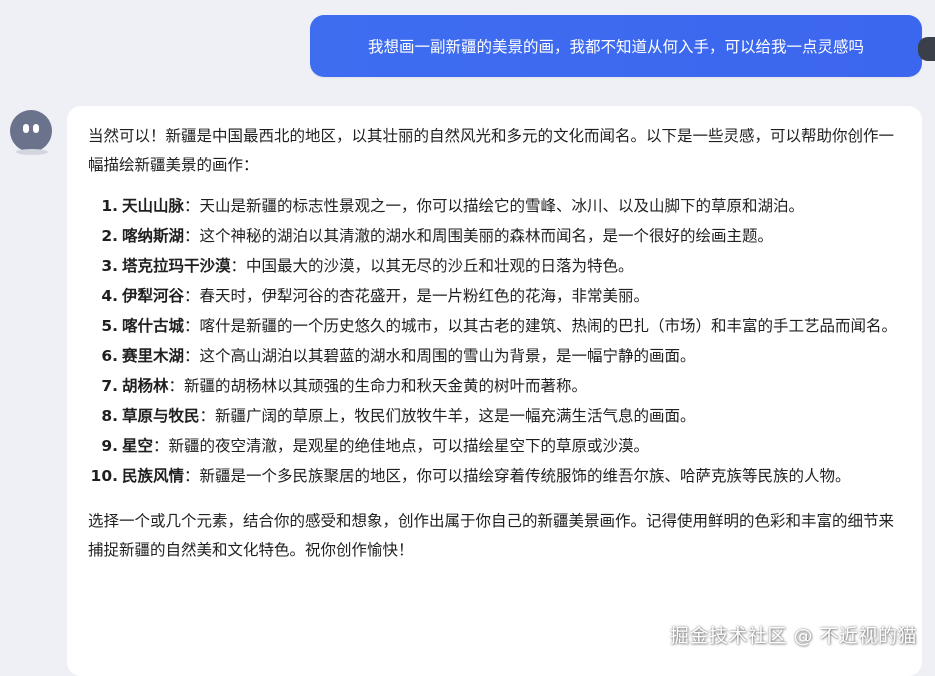 Image resolution: width=935 pixels, height=676 pixels. I want to click on list-item-body: 草原与牧民：新疆广阔的草原上，牧民们放牧牛羊，这是一幅充满生活气息的画面。, so click(510, 416).